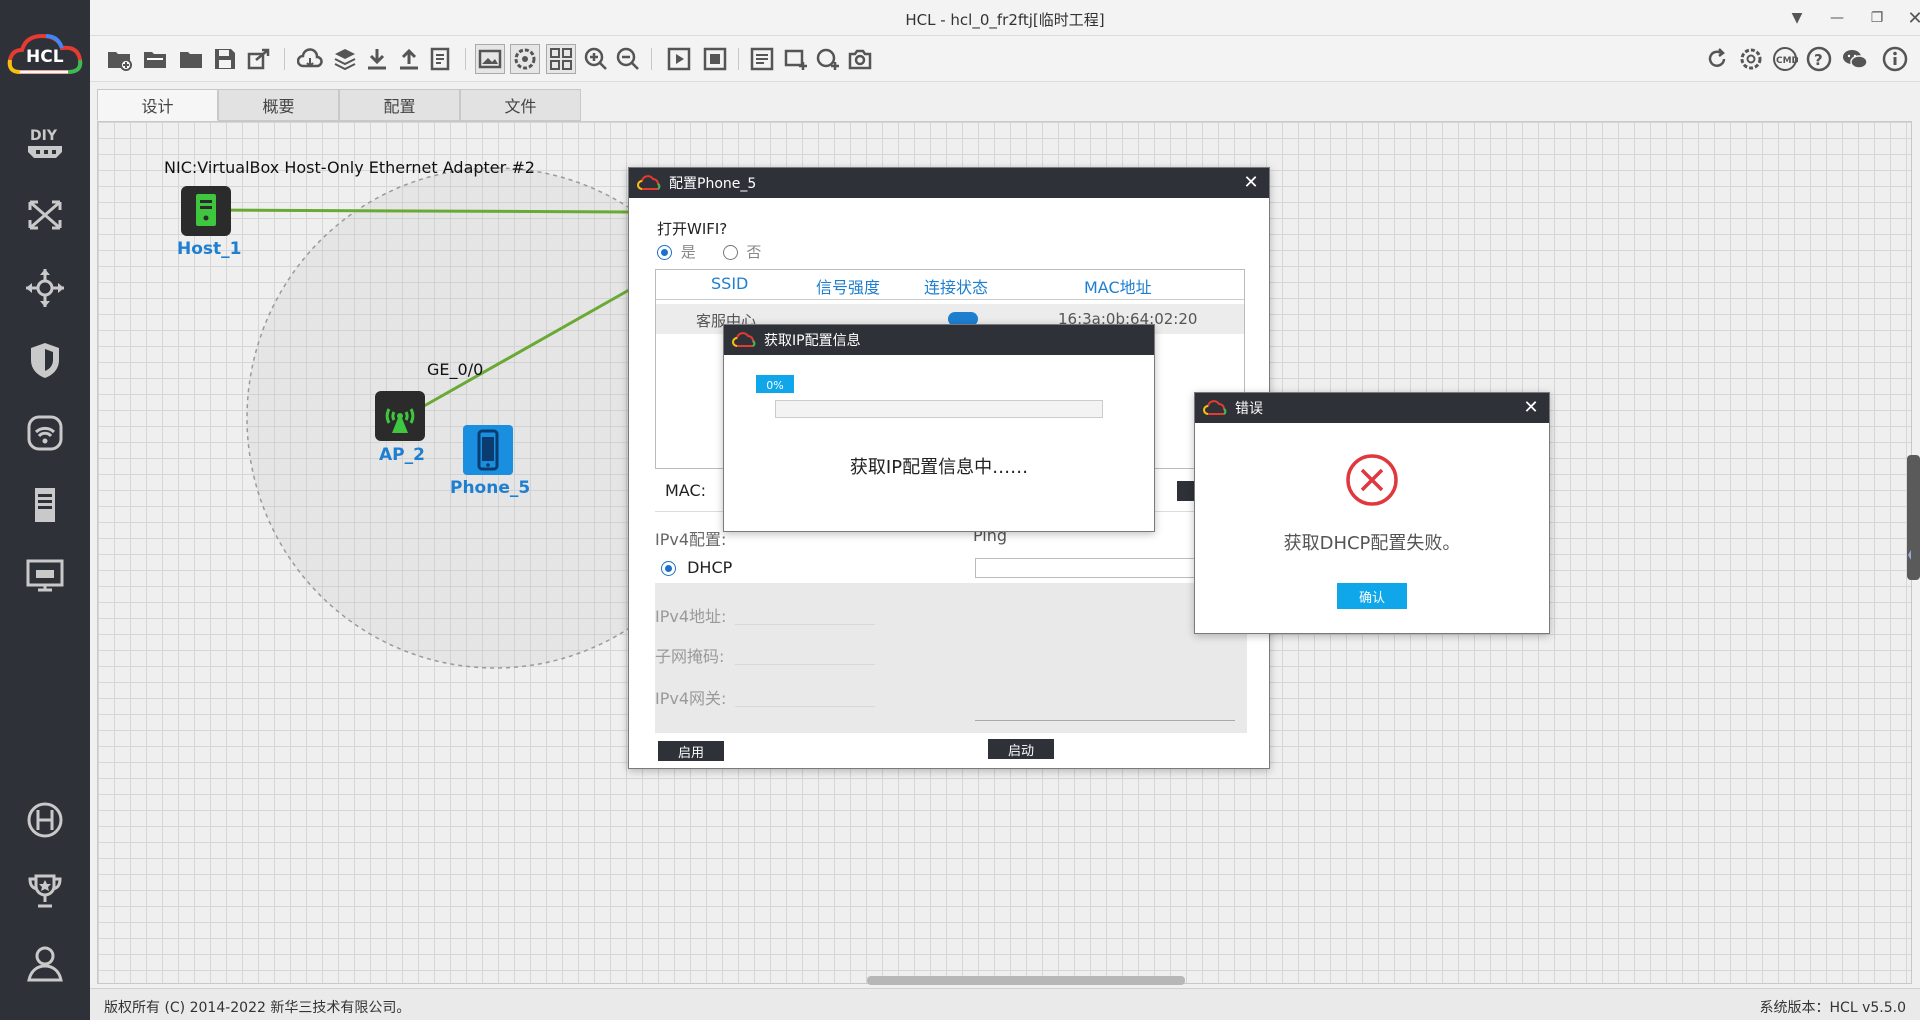 The height and width of the screenshot is (1020, 1920). Describe the element at coordinates (949, 183) in the screenshot. I see `config-dialog-header: 配置Phone_5 ✕` at that location.